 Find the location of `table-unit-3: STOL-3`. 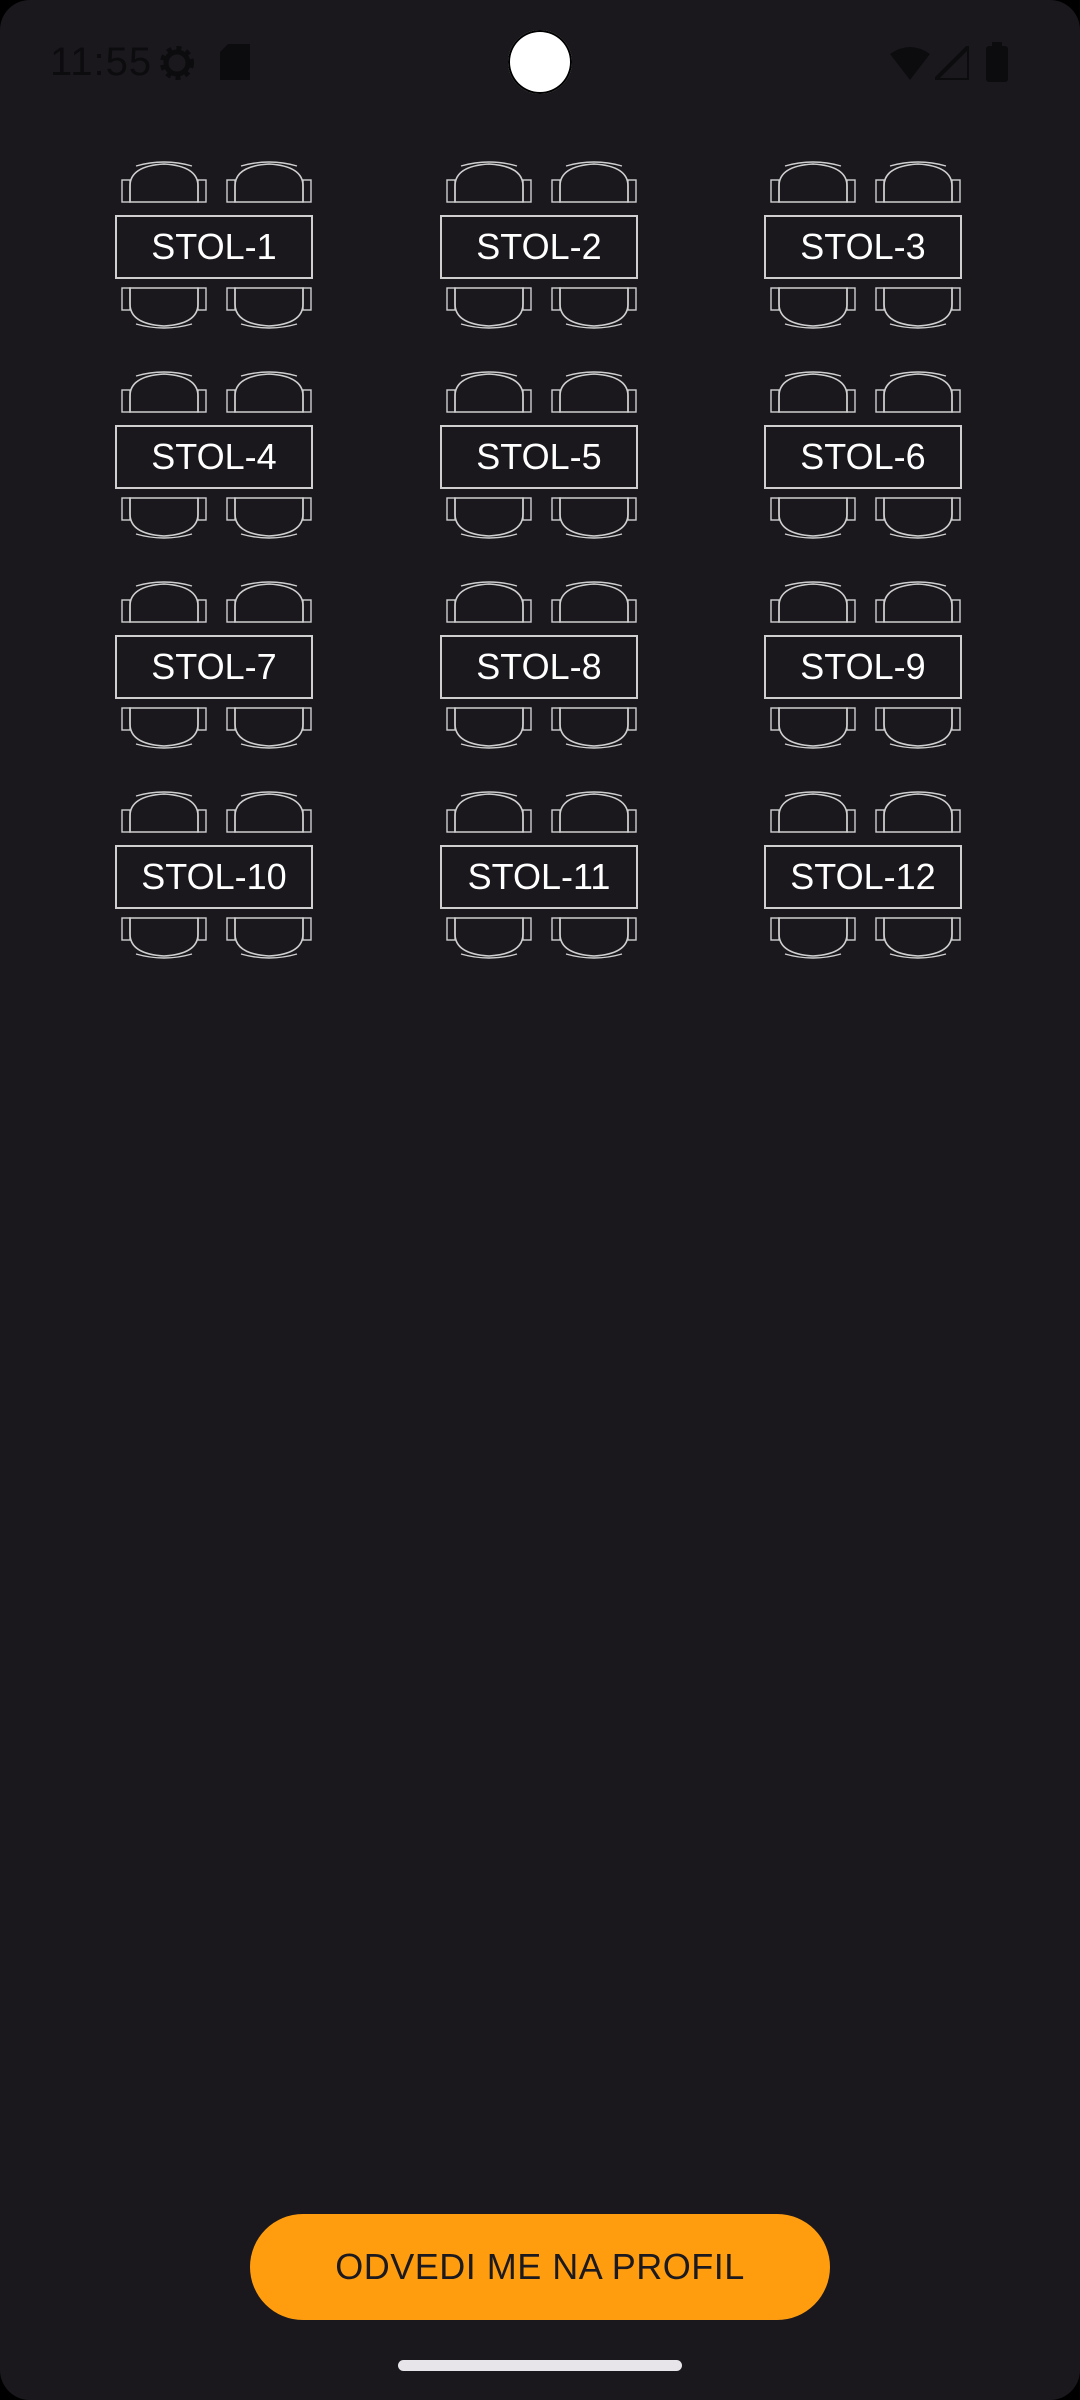

table-unit-3: STOL-3 is located at coordinates (864, 245).